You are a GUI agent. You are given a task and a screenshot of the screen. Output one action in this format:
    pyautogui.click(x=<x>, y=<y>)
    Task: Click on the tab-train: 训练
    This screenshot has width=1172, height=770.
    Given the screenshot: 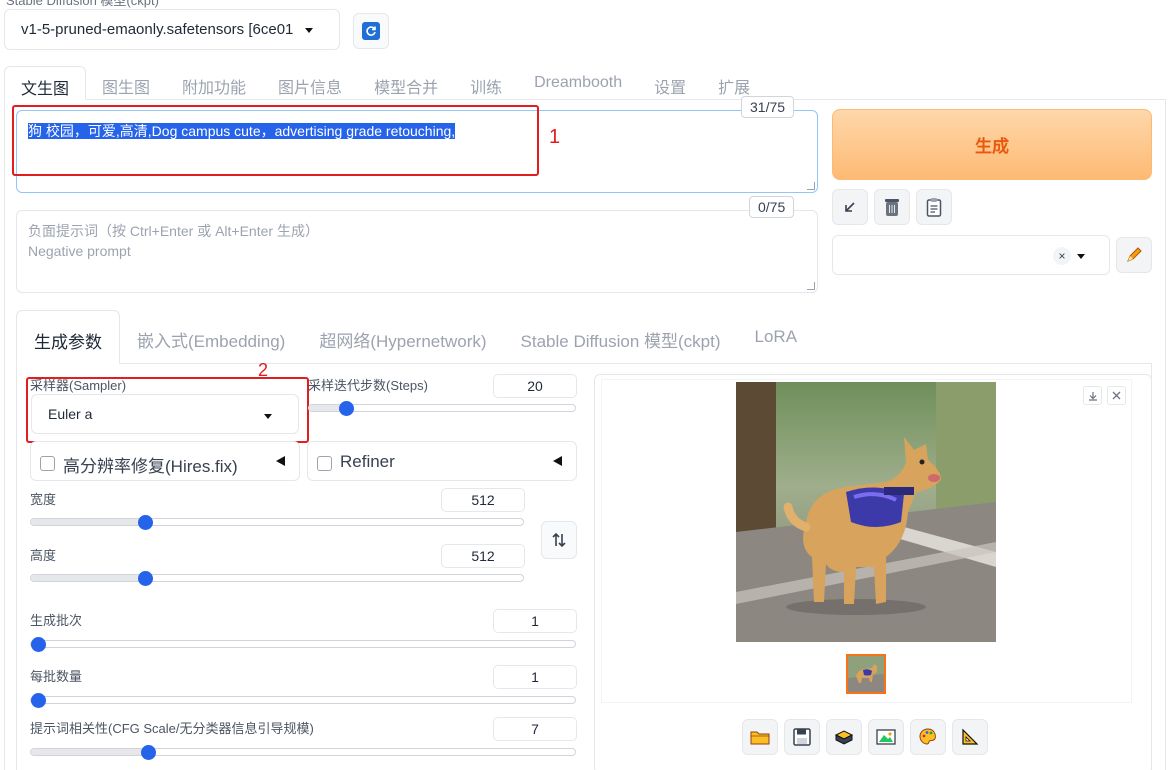 What is the action you would take?
    pyautogui.click(x=486, y=83)
    